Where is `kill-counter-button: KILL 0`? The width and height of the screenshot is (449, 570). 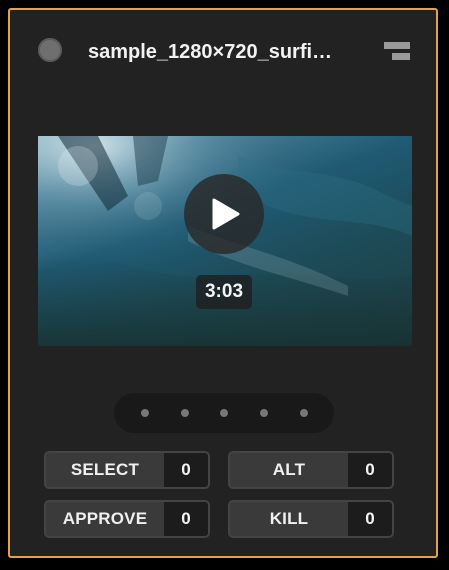
kill-counter-button: KILL 0 is located at coordinates (311, 519).